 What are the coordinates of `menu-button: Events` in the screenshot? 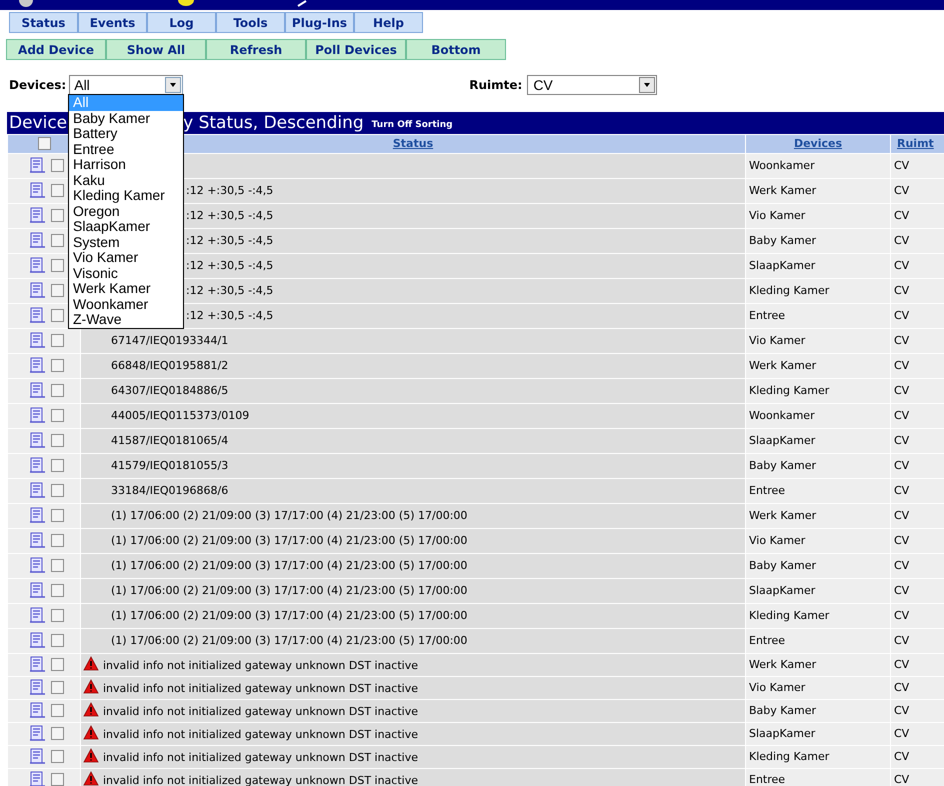 It's located at (112, 22).